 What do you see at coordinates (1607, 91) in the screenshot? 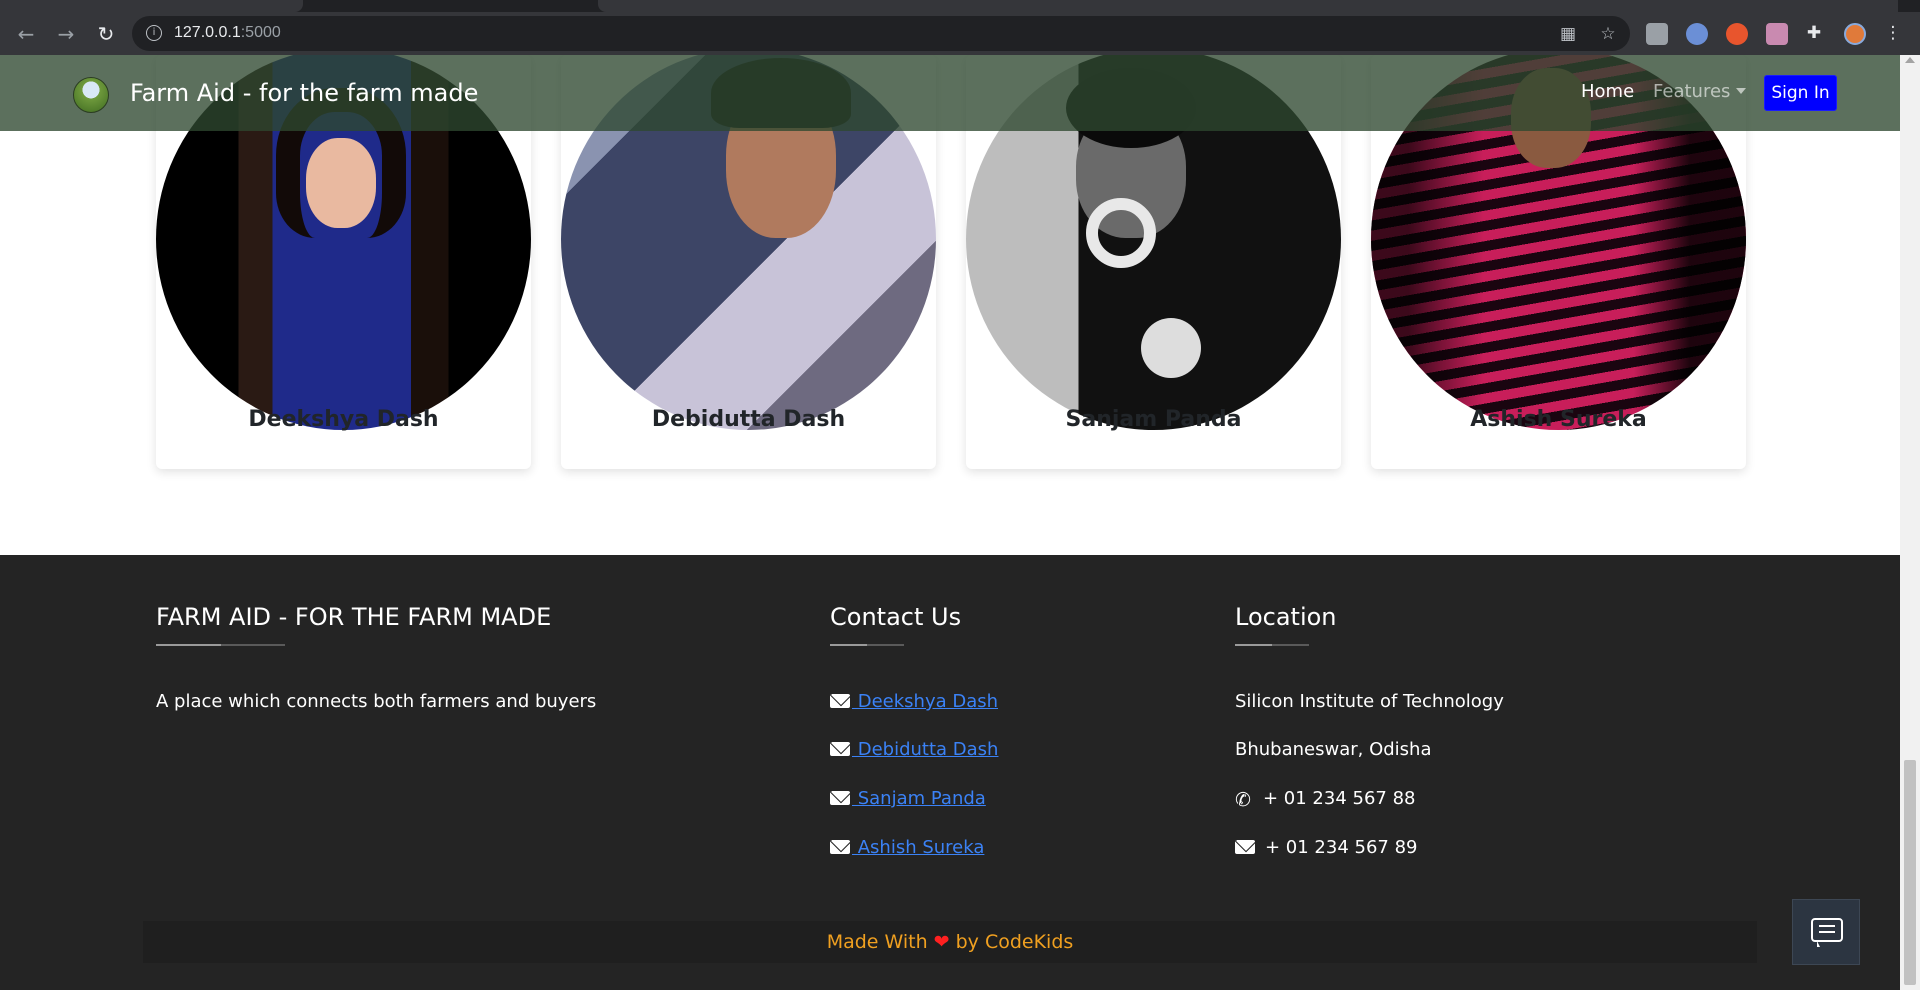
I see `nav-home-link: Home` at bounding box center [1607, 91].